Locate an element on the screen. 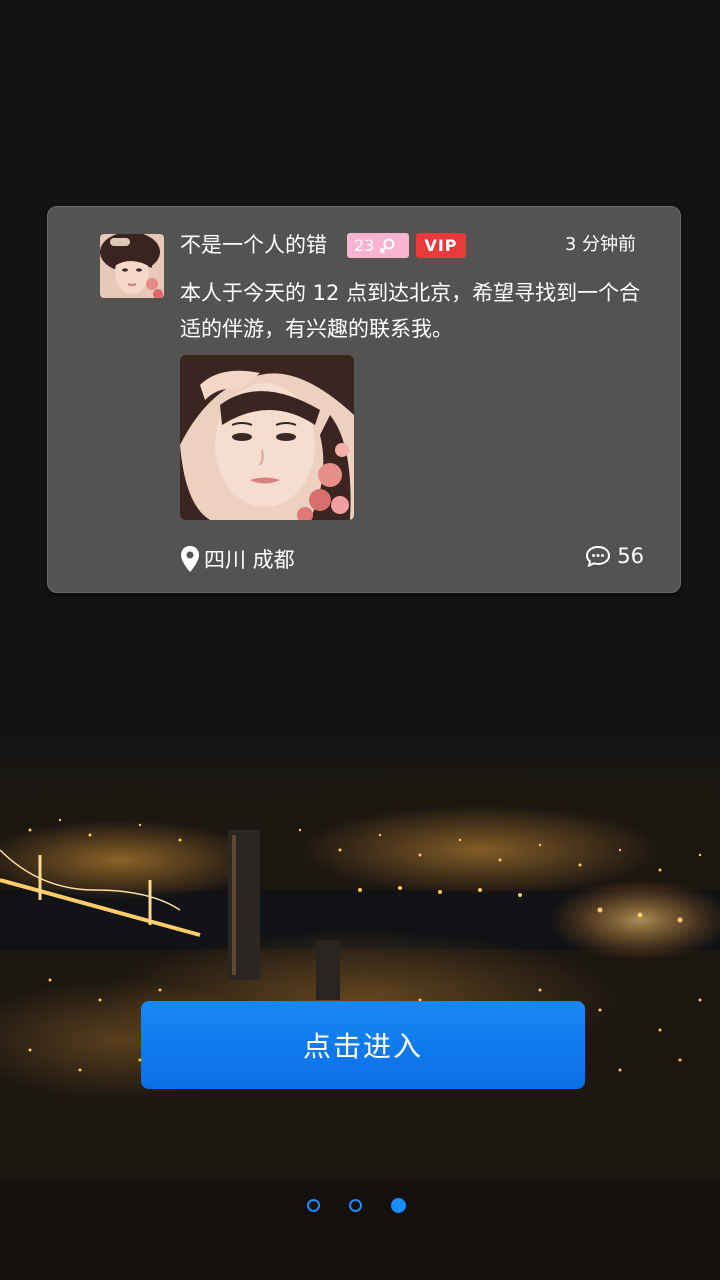 This screenshot has height=1280, width=720. comments: 56 is located at coordinates (614, 556).